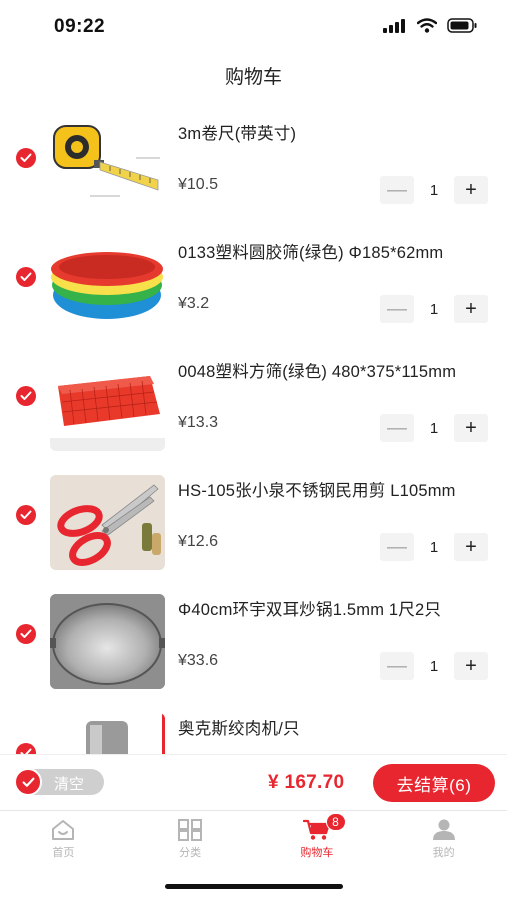  What do you see at coordinates (198, 184) in the screenshot?
I see `product-price: ¥10.5` at bounding box center [198, 184].